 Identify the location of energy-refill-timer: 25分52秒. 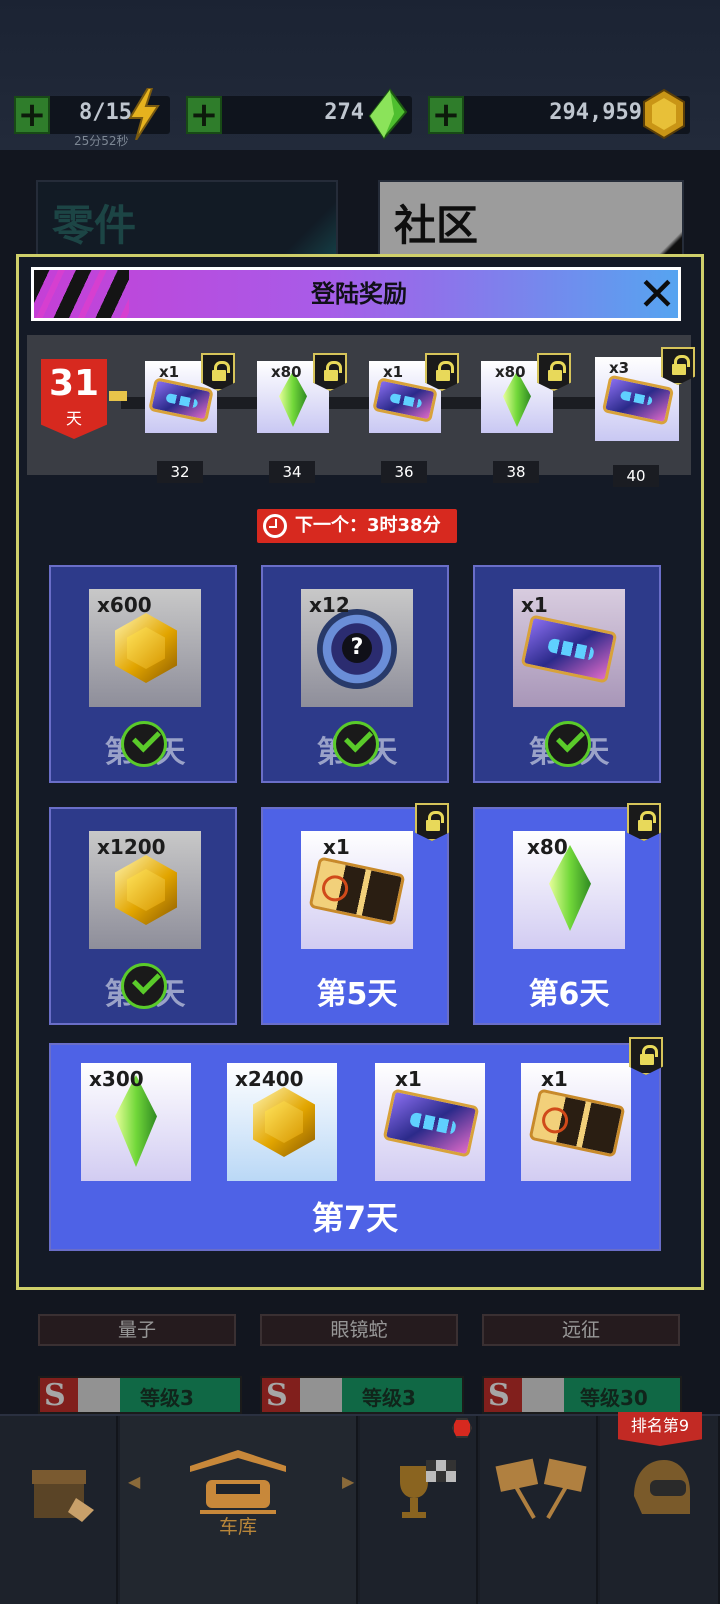
(101, 141).